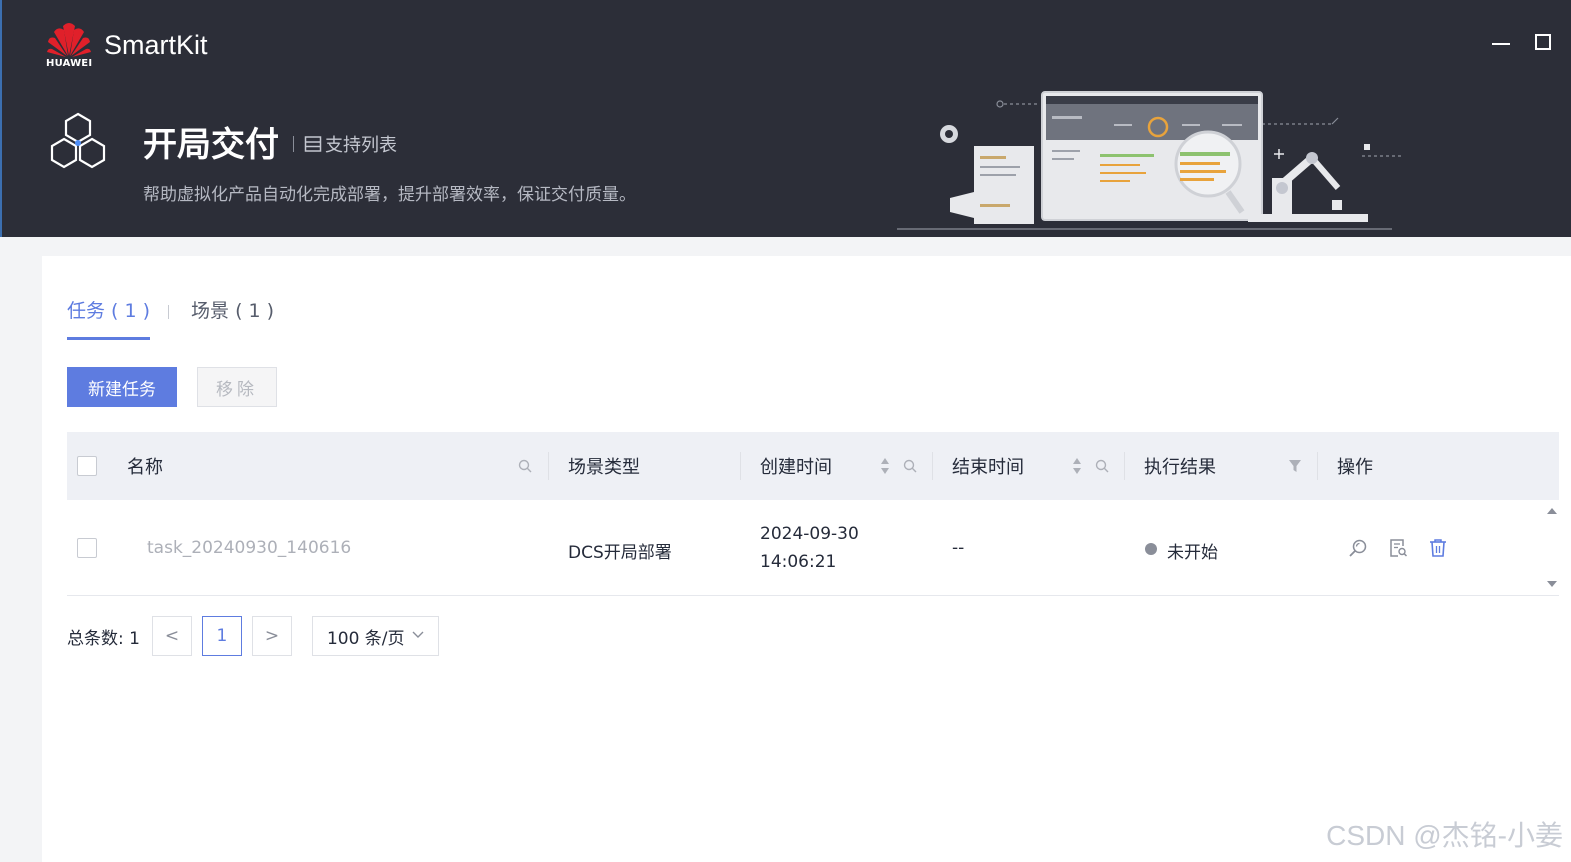 This screenshot has width=1571, height=862. I want to click on total-count: 总条数: 1, so click(103, 638).